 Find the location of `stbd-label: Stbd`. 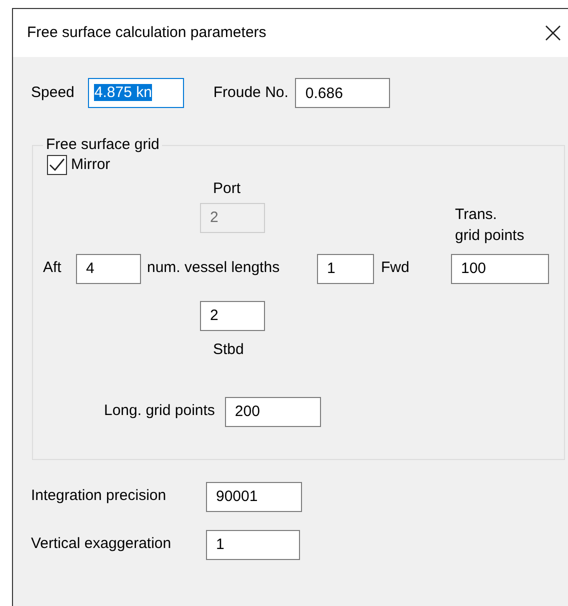

stbd-label: Stbd is located at coordinates (229, 349).